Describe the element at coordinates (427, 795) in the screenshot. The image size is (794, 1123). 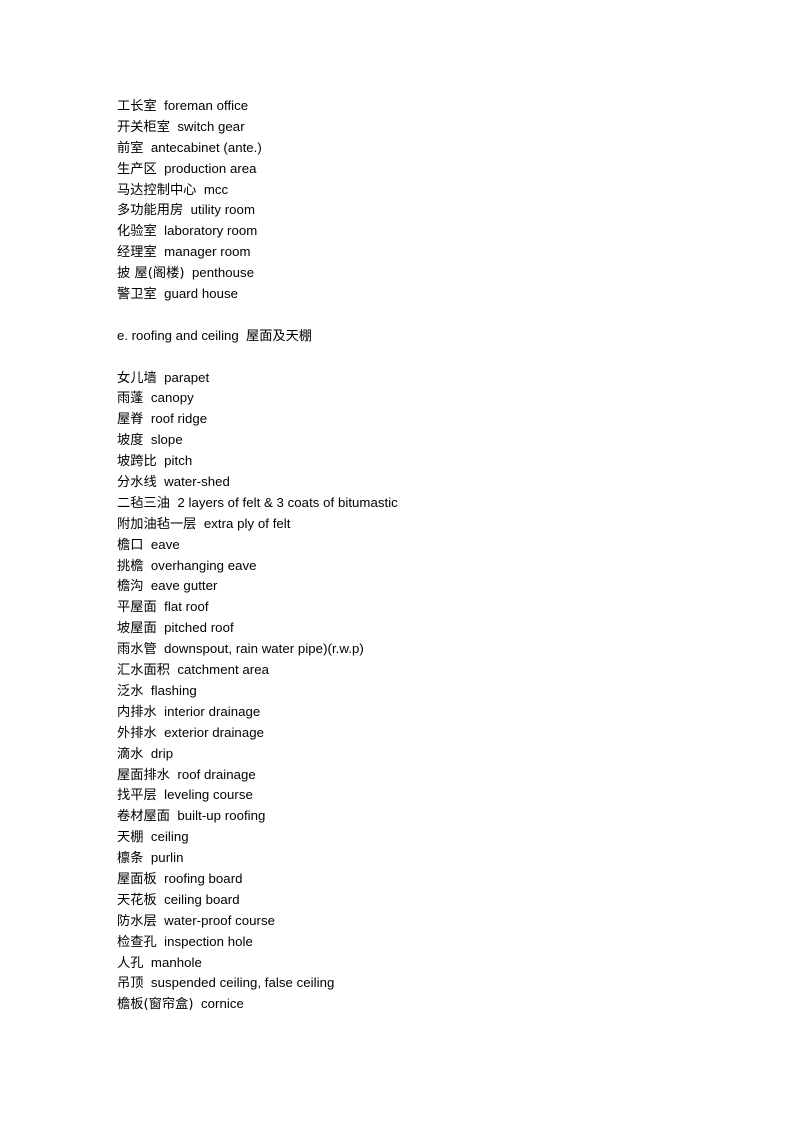
I see `glossary-entry: 找平层 leveling course` at that location.